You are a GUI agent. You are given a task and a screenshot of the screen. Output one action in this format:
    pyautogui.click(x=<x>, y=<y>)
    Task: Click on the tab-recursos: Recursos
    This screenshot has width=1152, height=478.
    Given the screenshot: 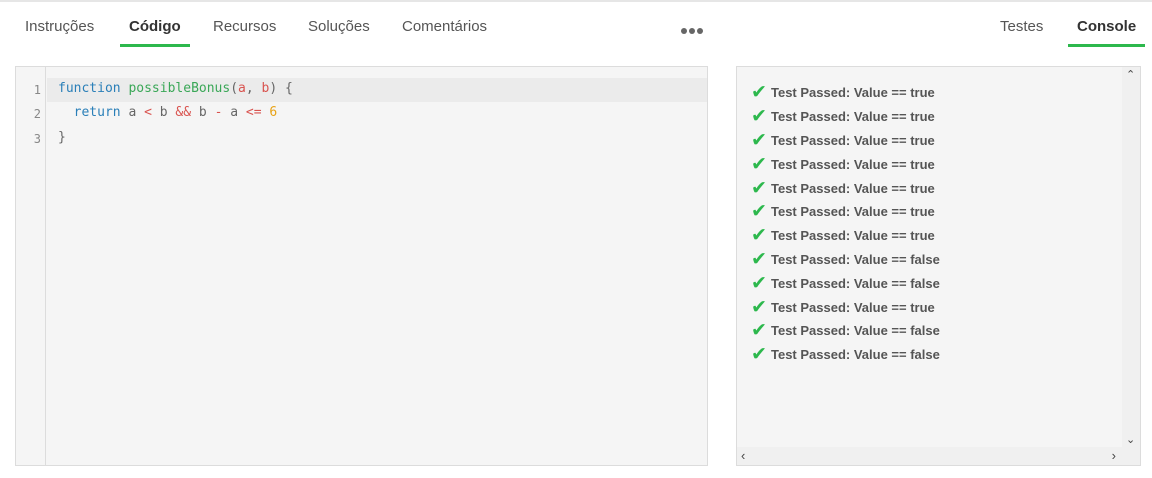 What is the action you would take?
    pyautogui.click(x=244, y=33)
    